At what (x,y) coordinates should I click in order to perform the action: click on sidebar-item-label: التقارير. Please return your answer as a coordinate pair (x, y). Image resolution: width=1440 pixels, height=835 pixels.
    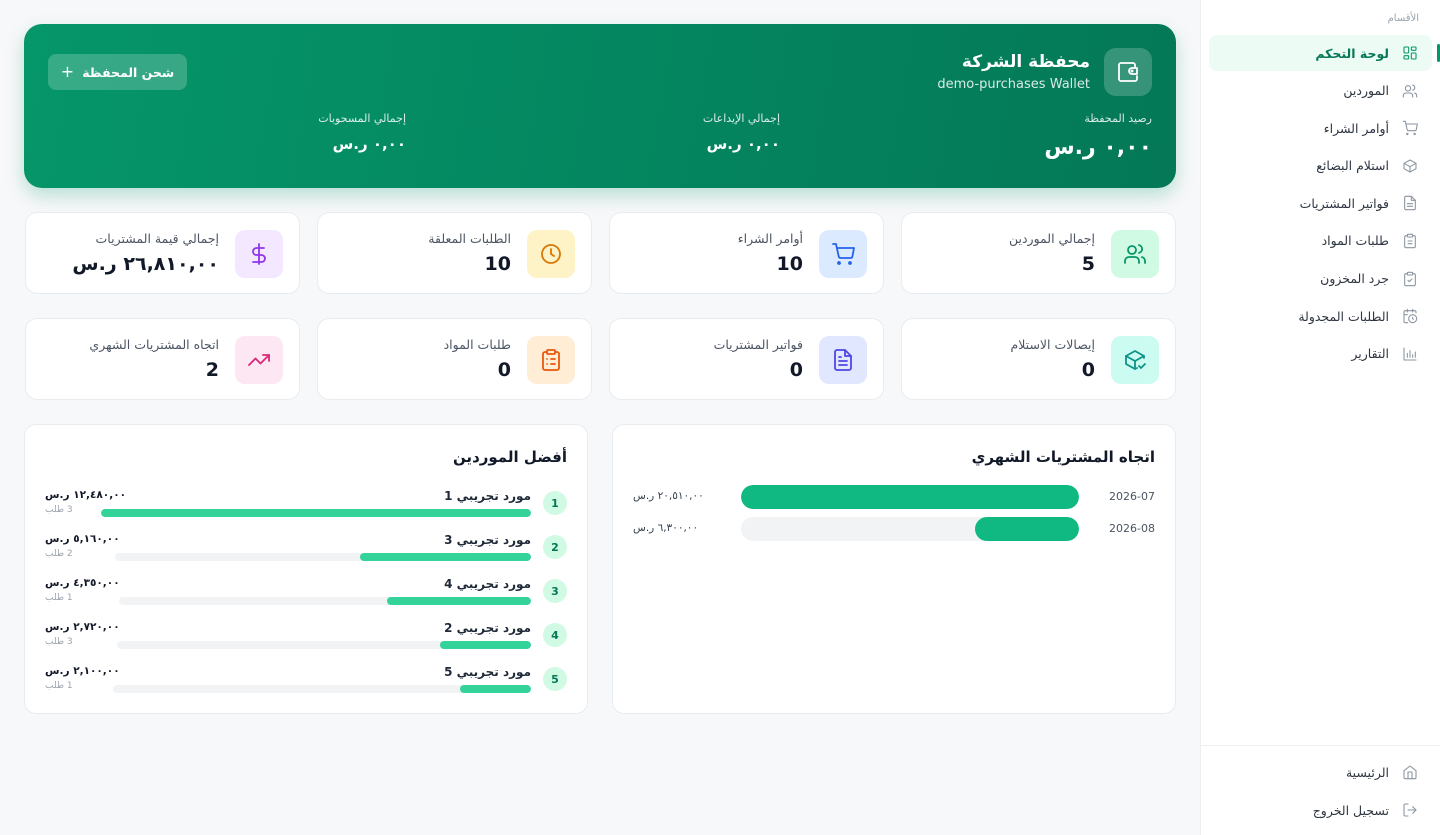
    Looking at the image, I should click on (1370, 354).